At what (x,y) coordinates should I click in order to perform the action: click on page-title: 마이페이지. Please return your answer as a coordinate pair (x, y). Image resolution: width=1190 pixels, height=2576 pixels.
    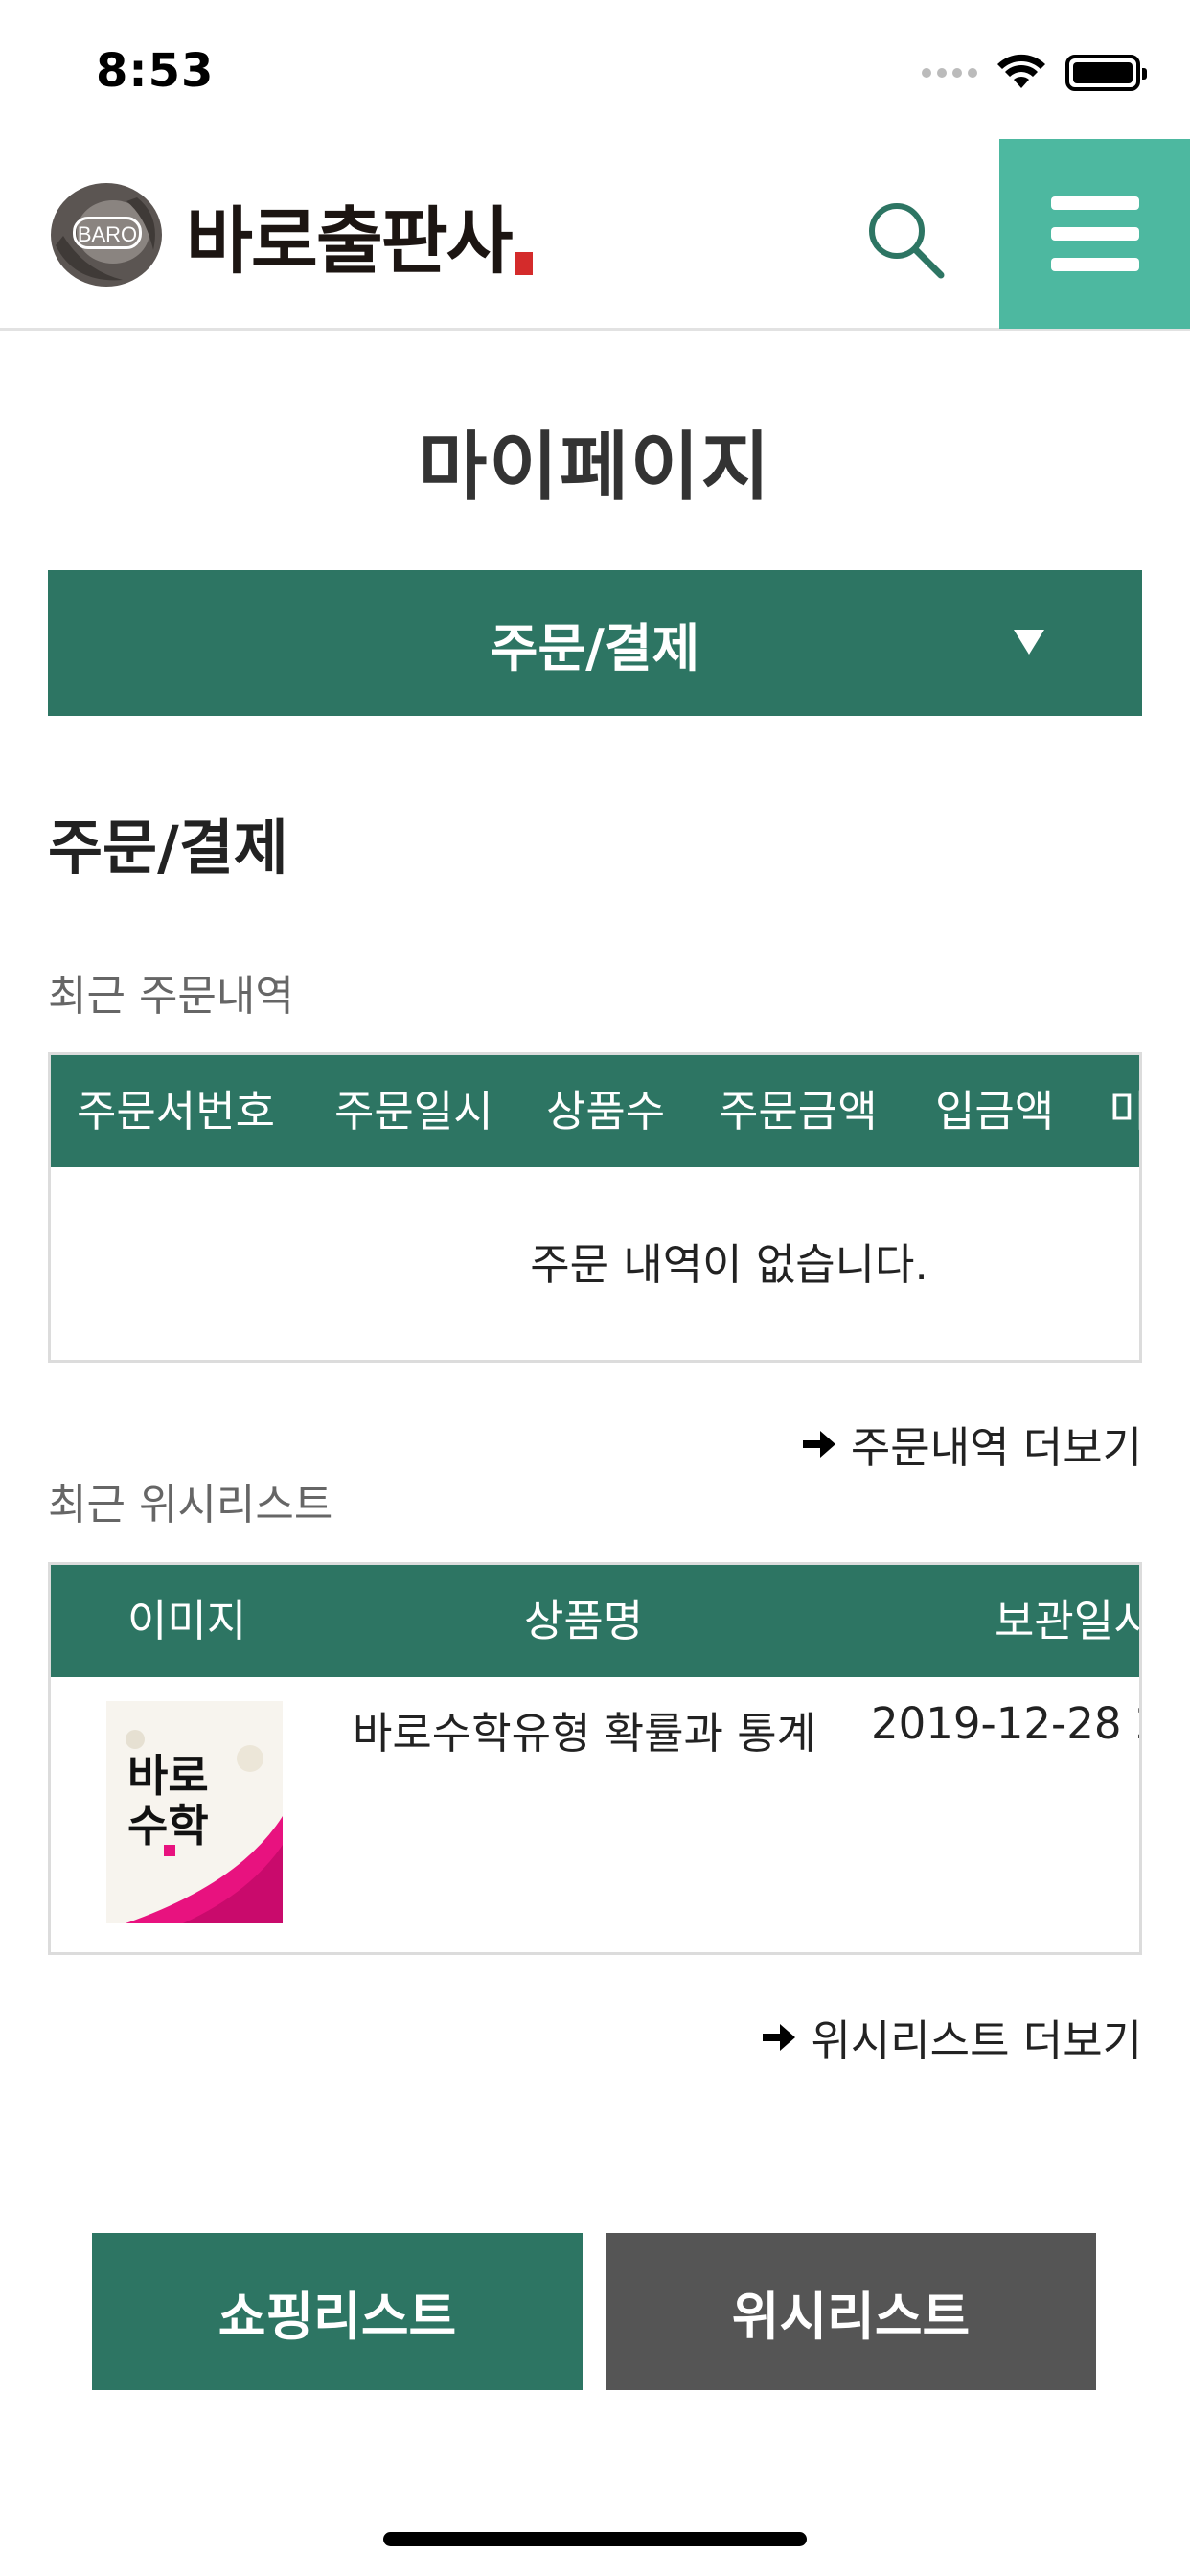
    Looking at the image, I should click on (595, 468).